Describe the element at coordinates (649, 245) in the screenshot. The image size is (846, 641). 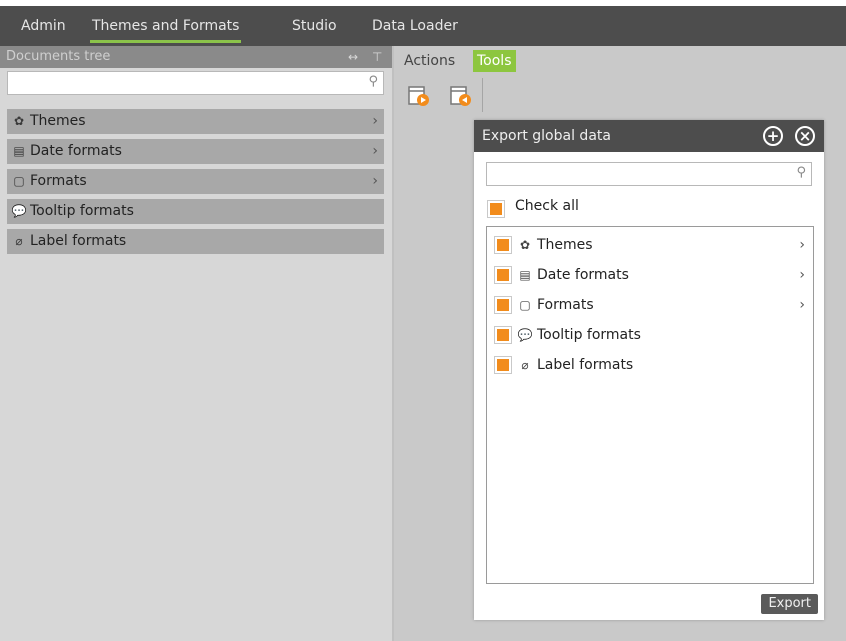
I see `list-item-themes: ✿ Themes ›` at that location.